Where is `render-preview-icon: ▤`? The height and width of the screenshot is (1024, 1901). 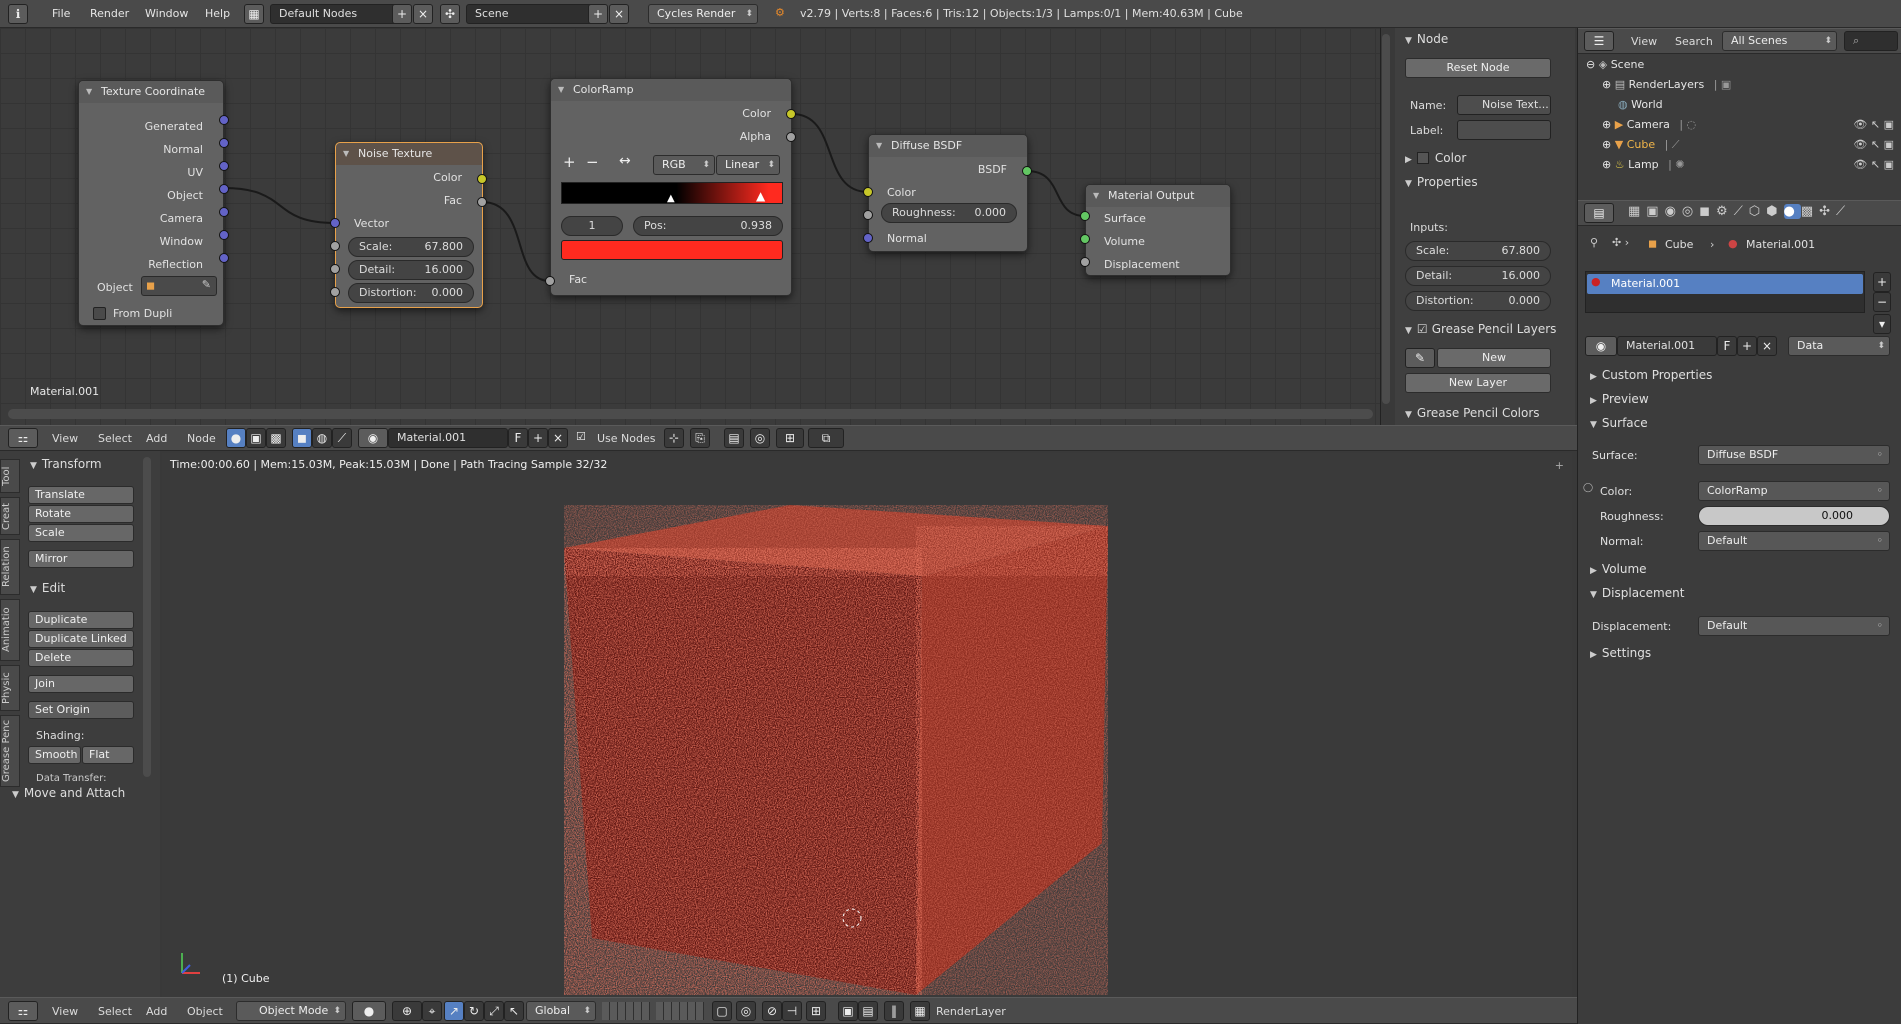 render-preview-icon: ▤ is located at coordinates (734, 438).